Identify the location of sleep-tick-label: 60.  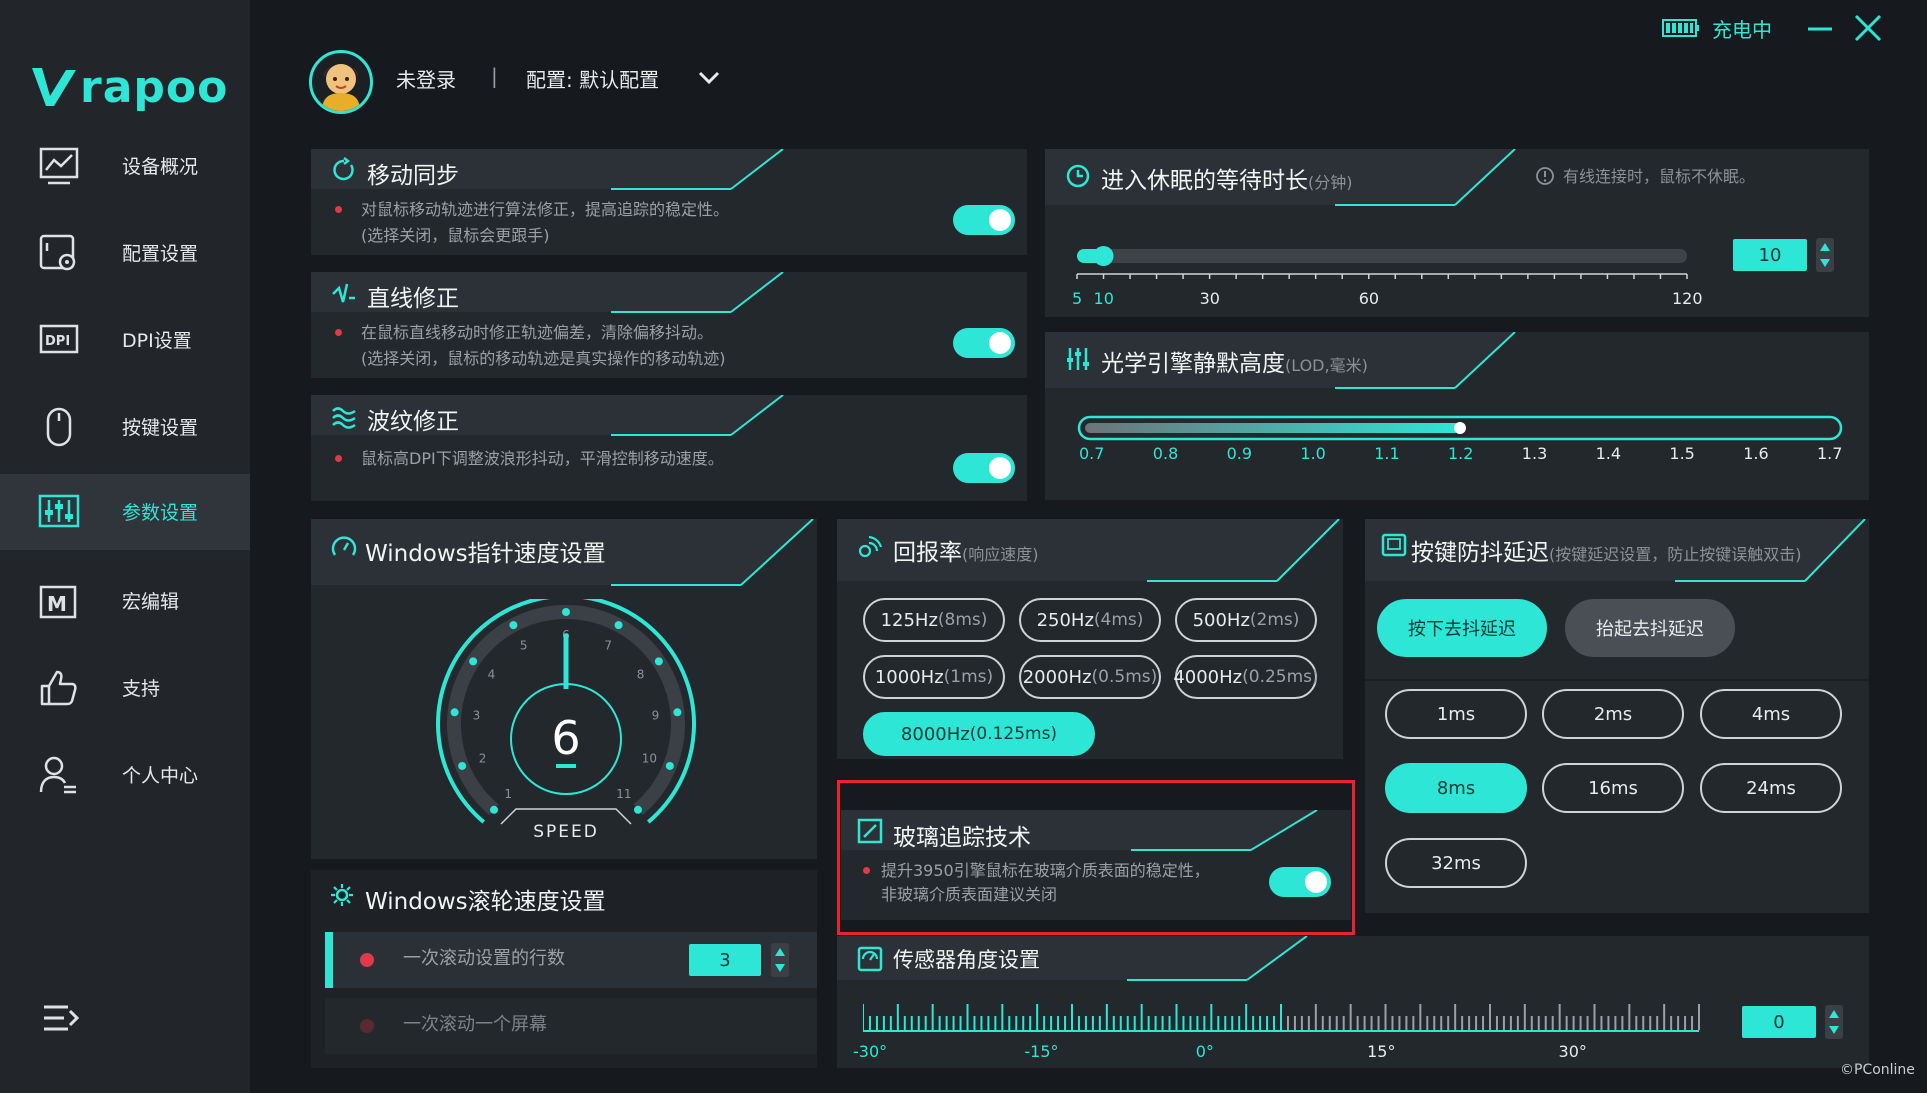
(1369, 298).